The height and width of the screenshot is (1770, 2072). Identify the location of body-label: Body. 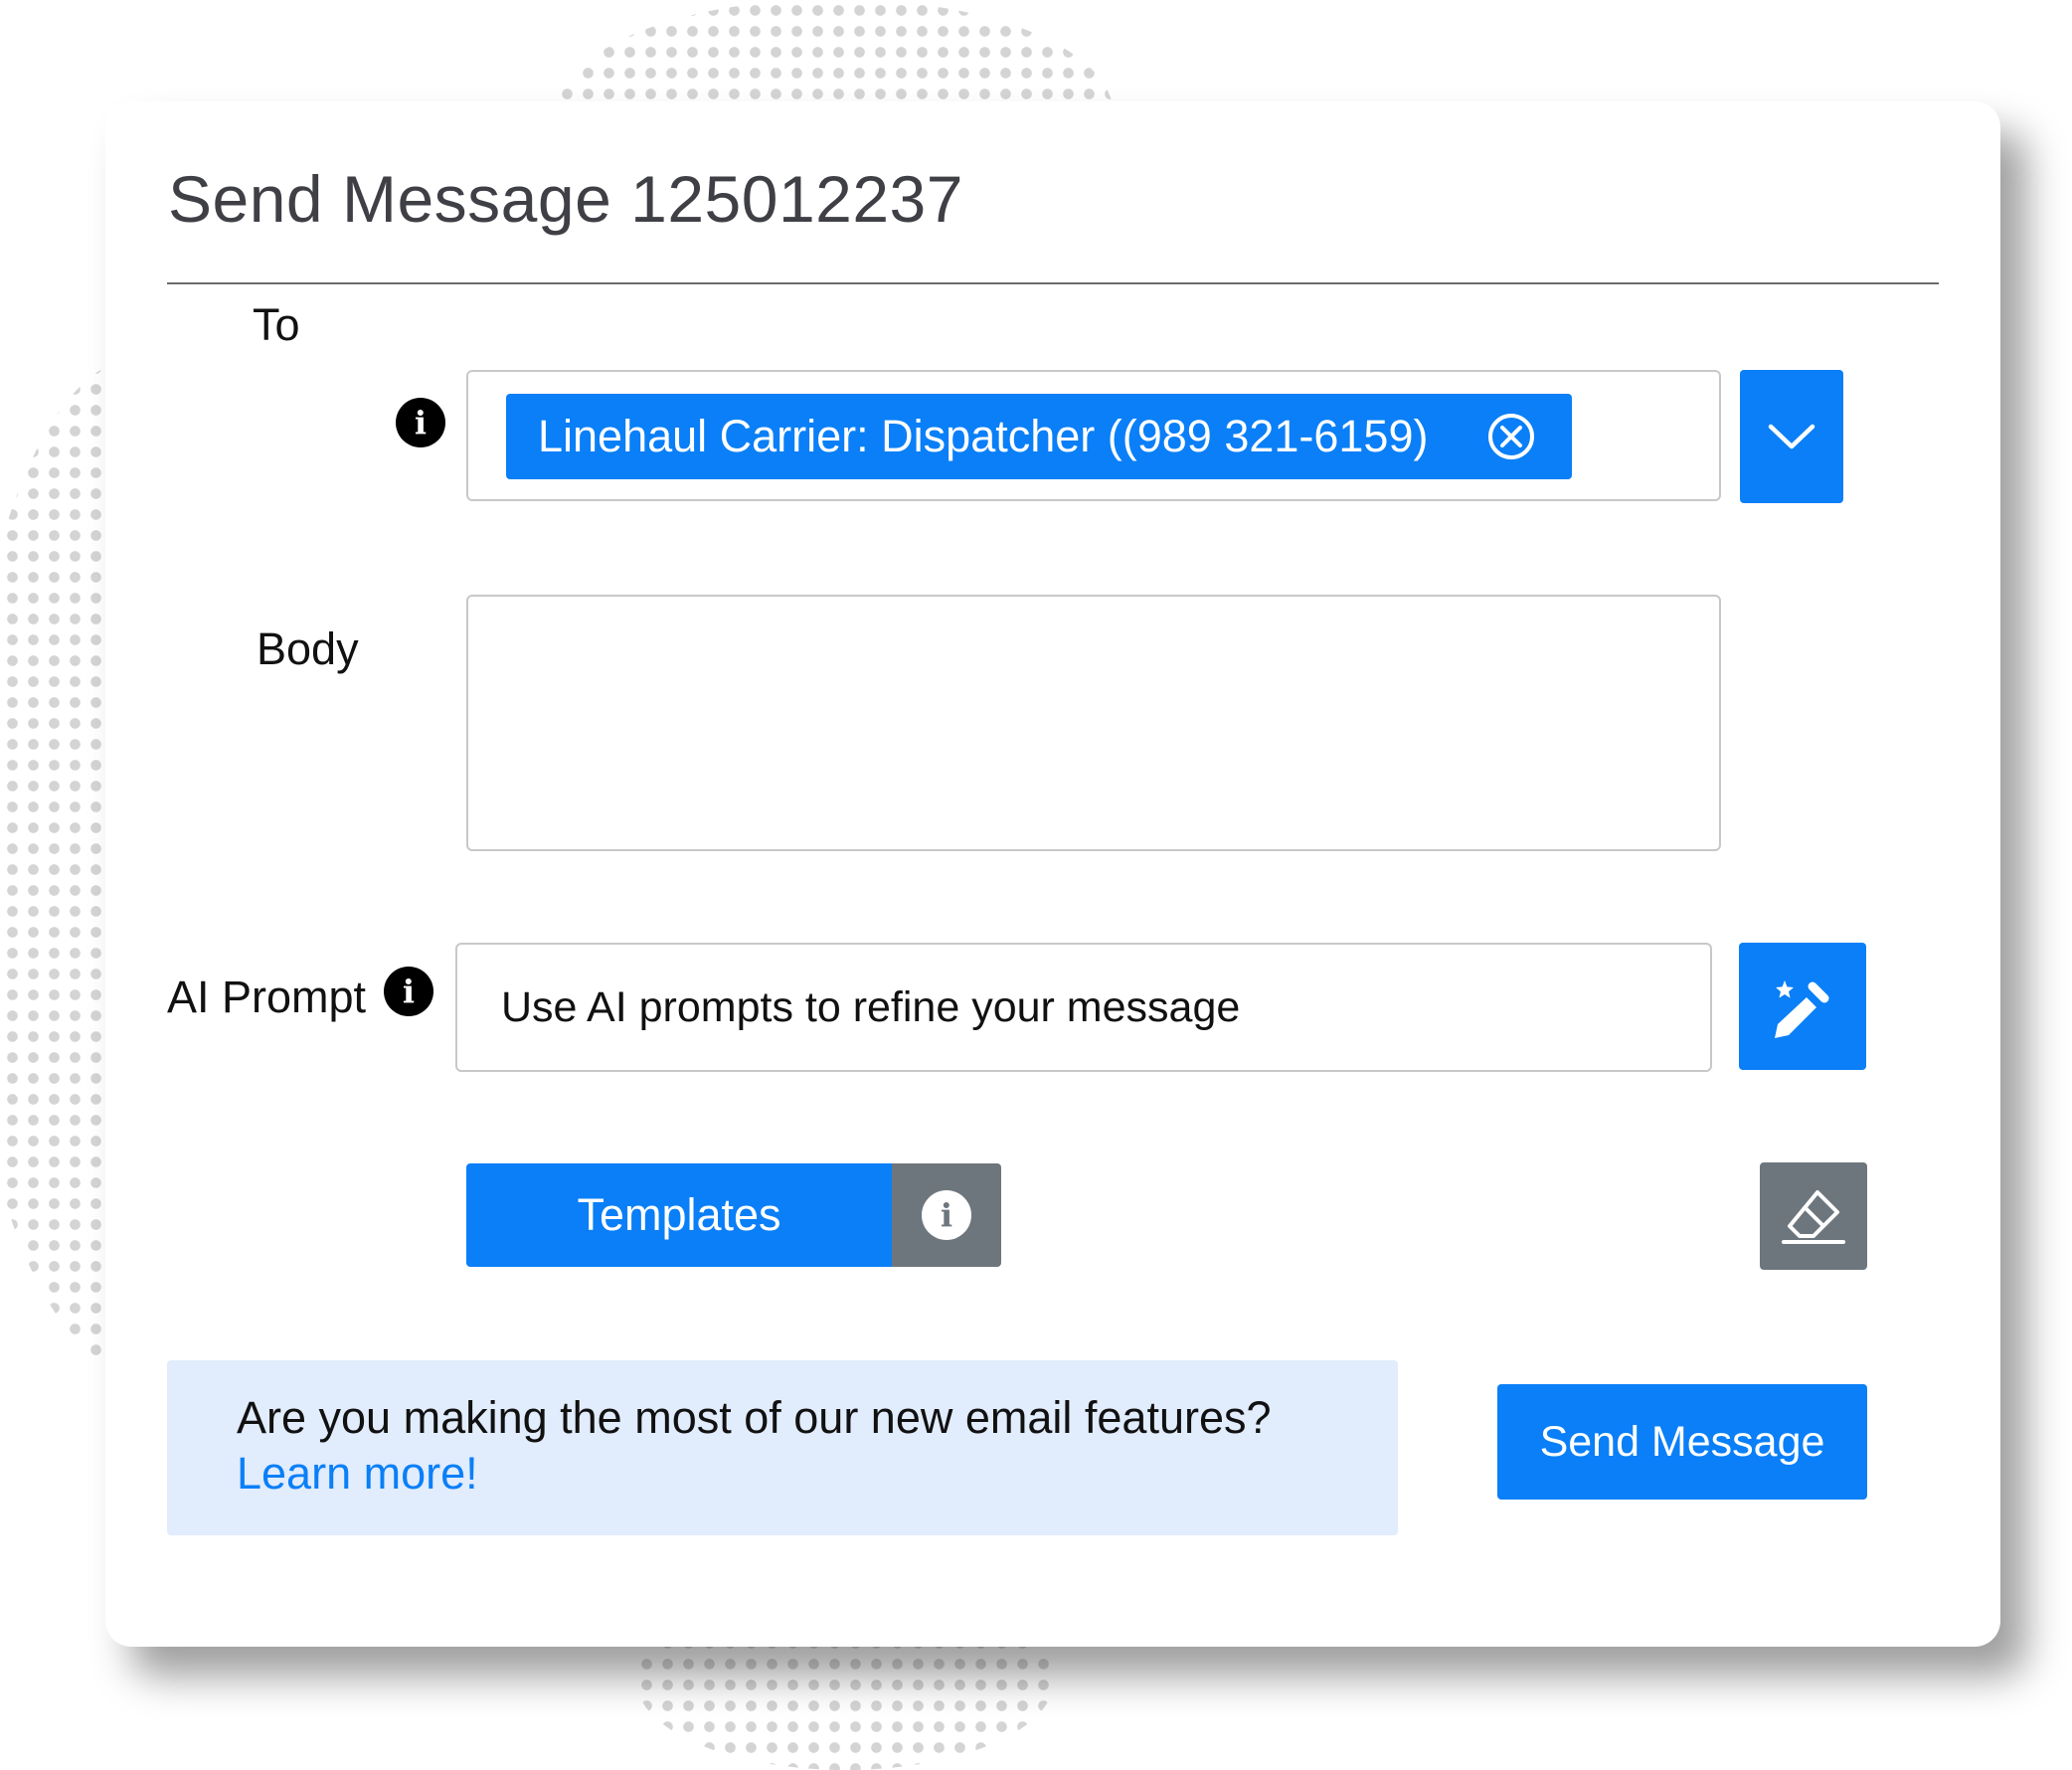
(308, 648).